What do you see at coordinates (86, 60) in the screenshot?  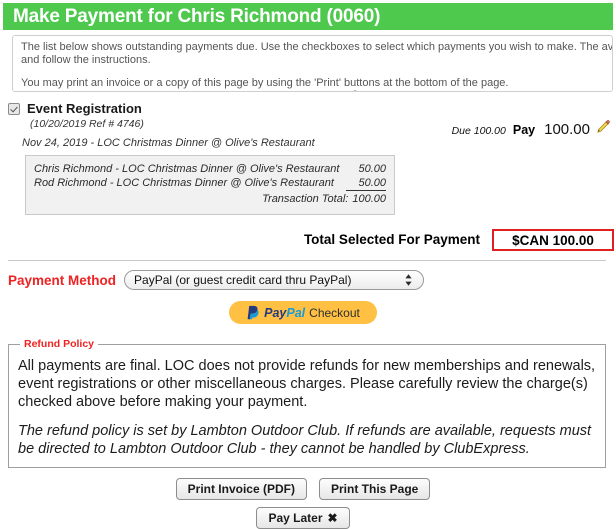 I see `instructions-line-2: and follow the instructions.` at bounding box center [86, 60].